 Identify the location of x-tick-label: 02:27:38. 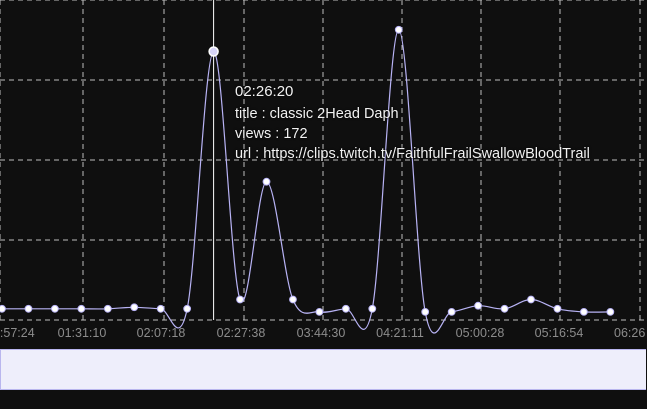
(241, 333).